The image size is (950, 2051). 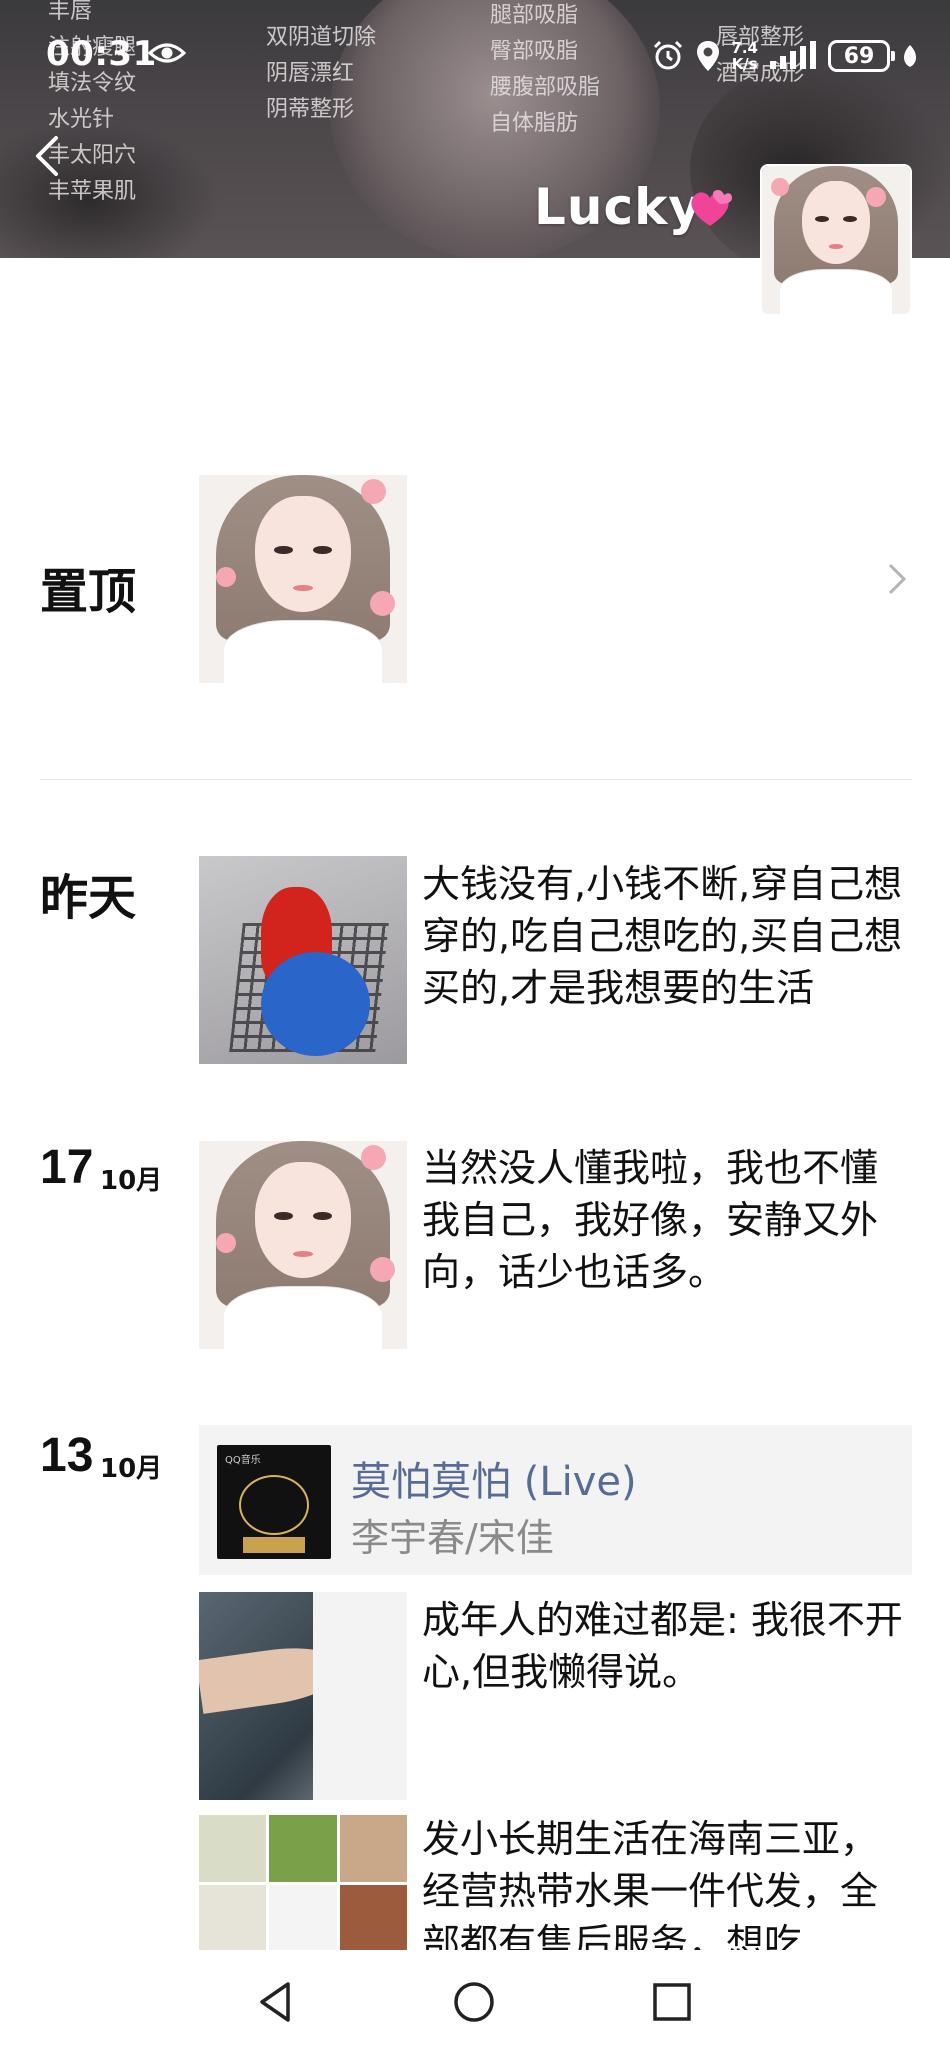 What do you see at coordinates (744, 64) in the screenshot?
I see `net-speed-unit: K/s` at bounding box center [744, 64].